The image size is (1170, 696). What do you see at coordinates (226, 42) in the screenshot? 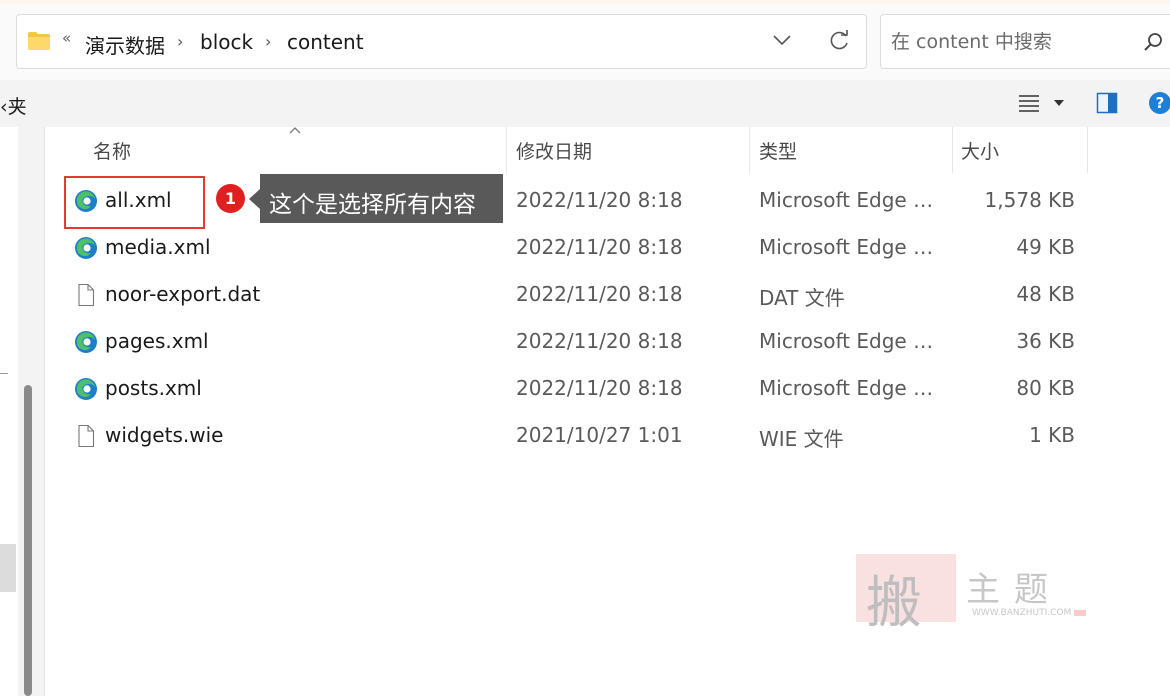
I see `breadcrumb-item: block` at bounding box center [226, 42].